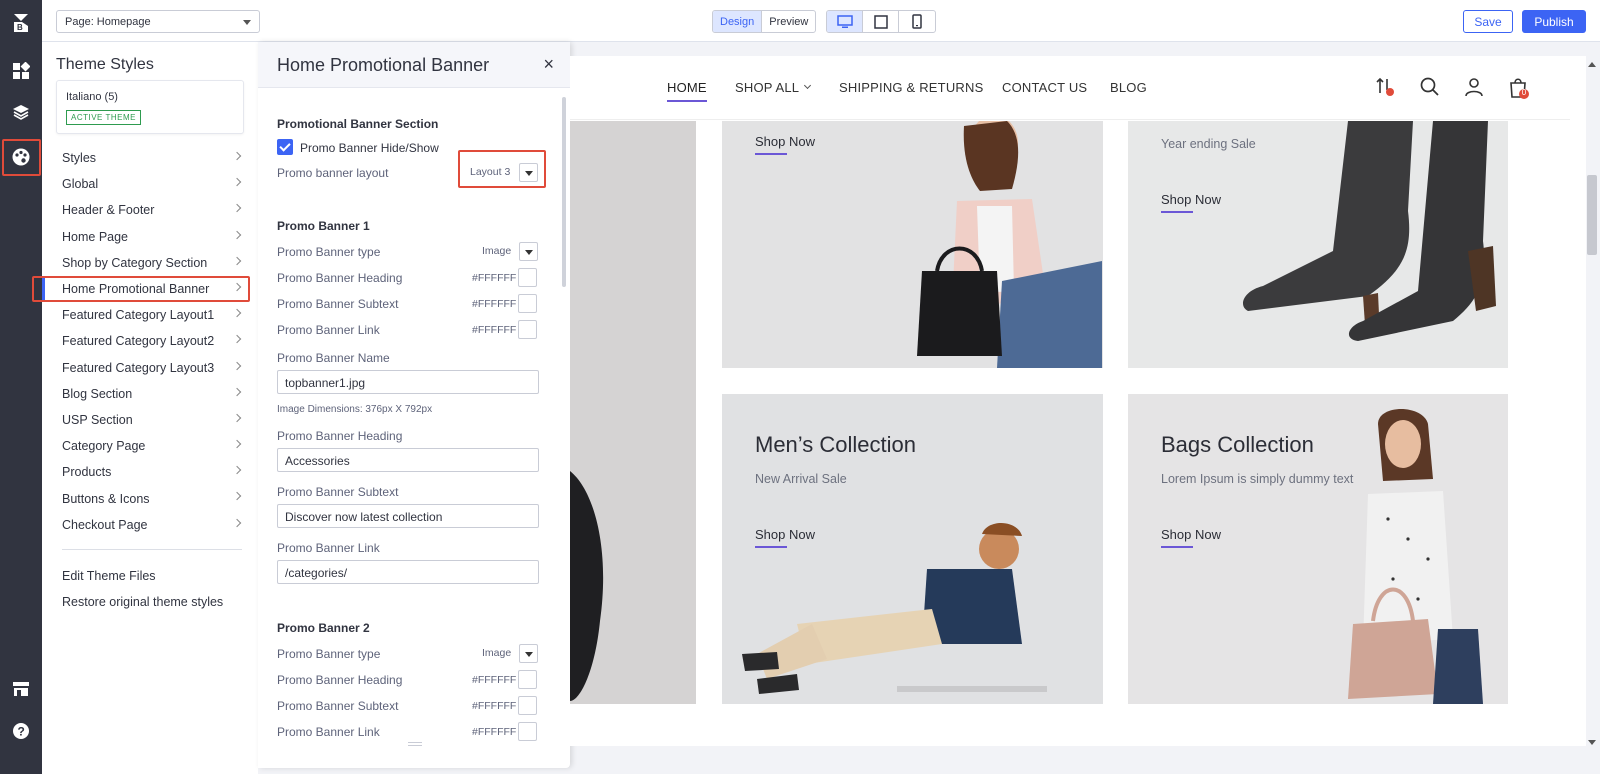 The height and width of the screenshot is (774, 1600). Describe the element at coordinates (21, 71) in the screenshot. I see `dashboard-icon` at that location.